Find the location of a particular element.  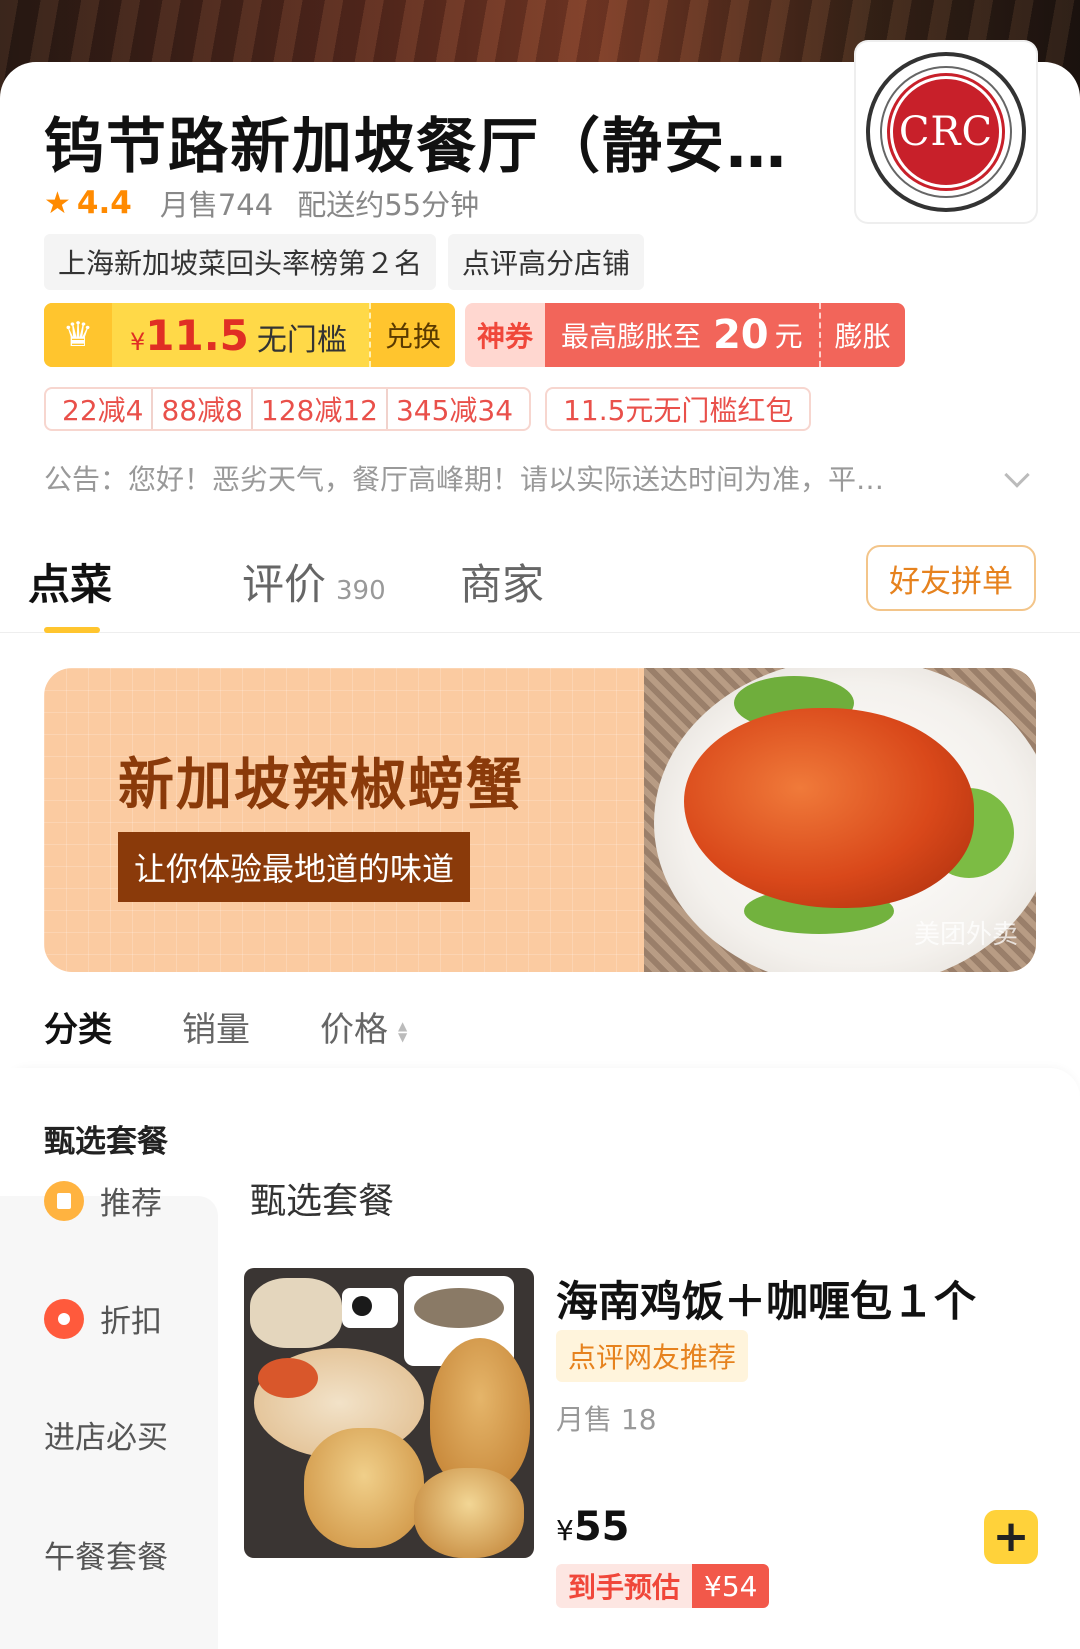

dish-image is located at coordinates (389, 1413).